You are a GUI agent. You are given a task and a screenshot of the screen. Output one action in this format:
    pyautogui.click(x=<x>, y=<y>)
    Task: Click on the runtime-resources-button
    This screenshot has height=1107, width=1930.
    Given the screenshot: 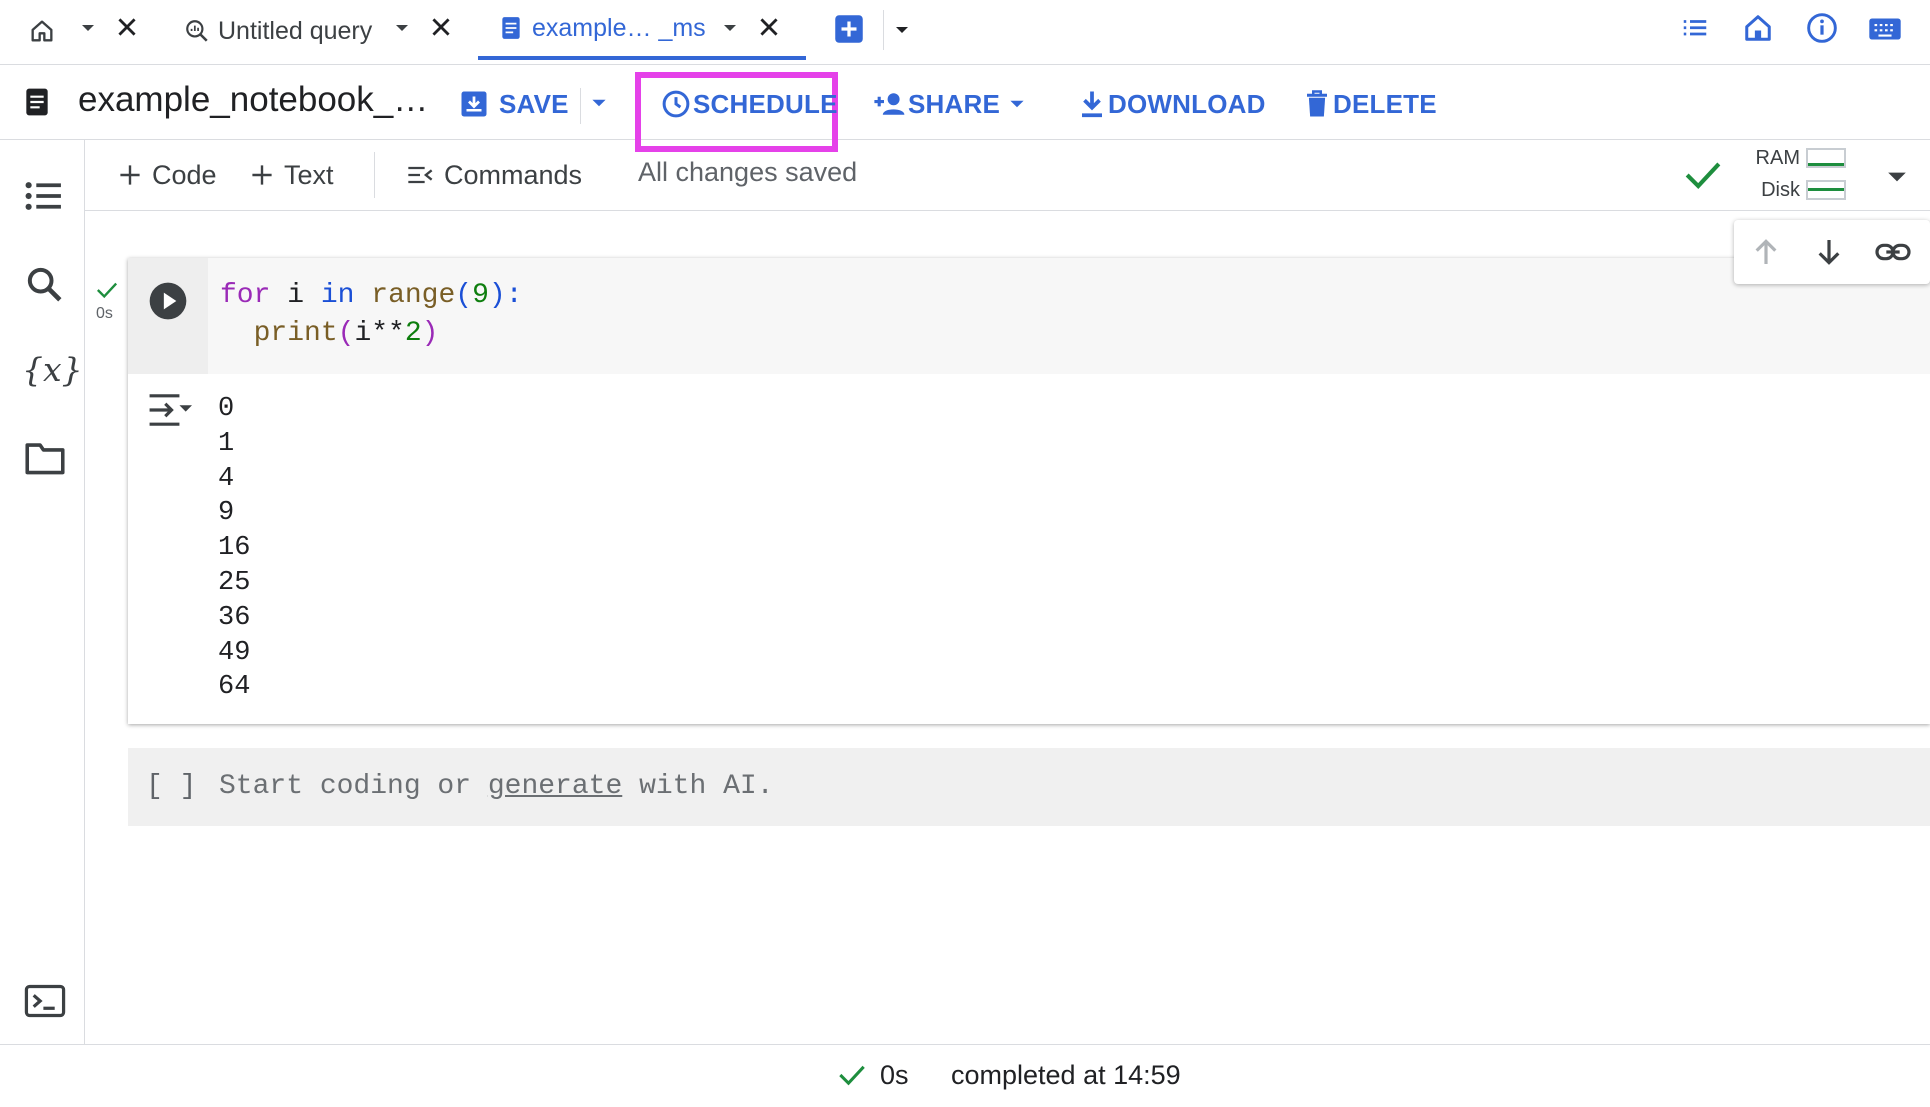 What is the action you would take?
    pyautogui.click(x=1774, y=176)
    